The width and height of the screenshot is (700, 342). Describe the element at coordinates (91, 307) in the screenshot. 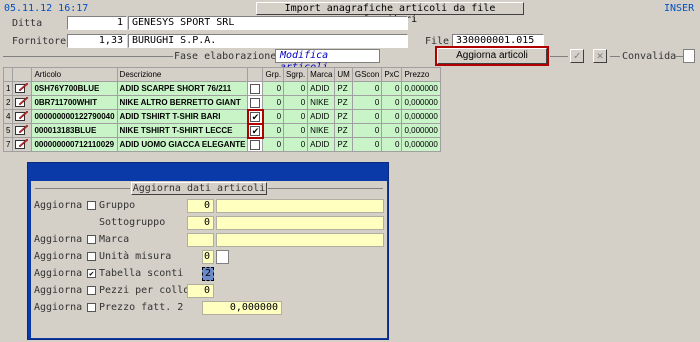

I see `prezzo-checkbox` at that location.